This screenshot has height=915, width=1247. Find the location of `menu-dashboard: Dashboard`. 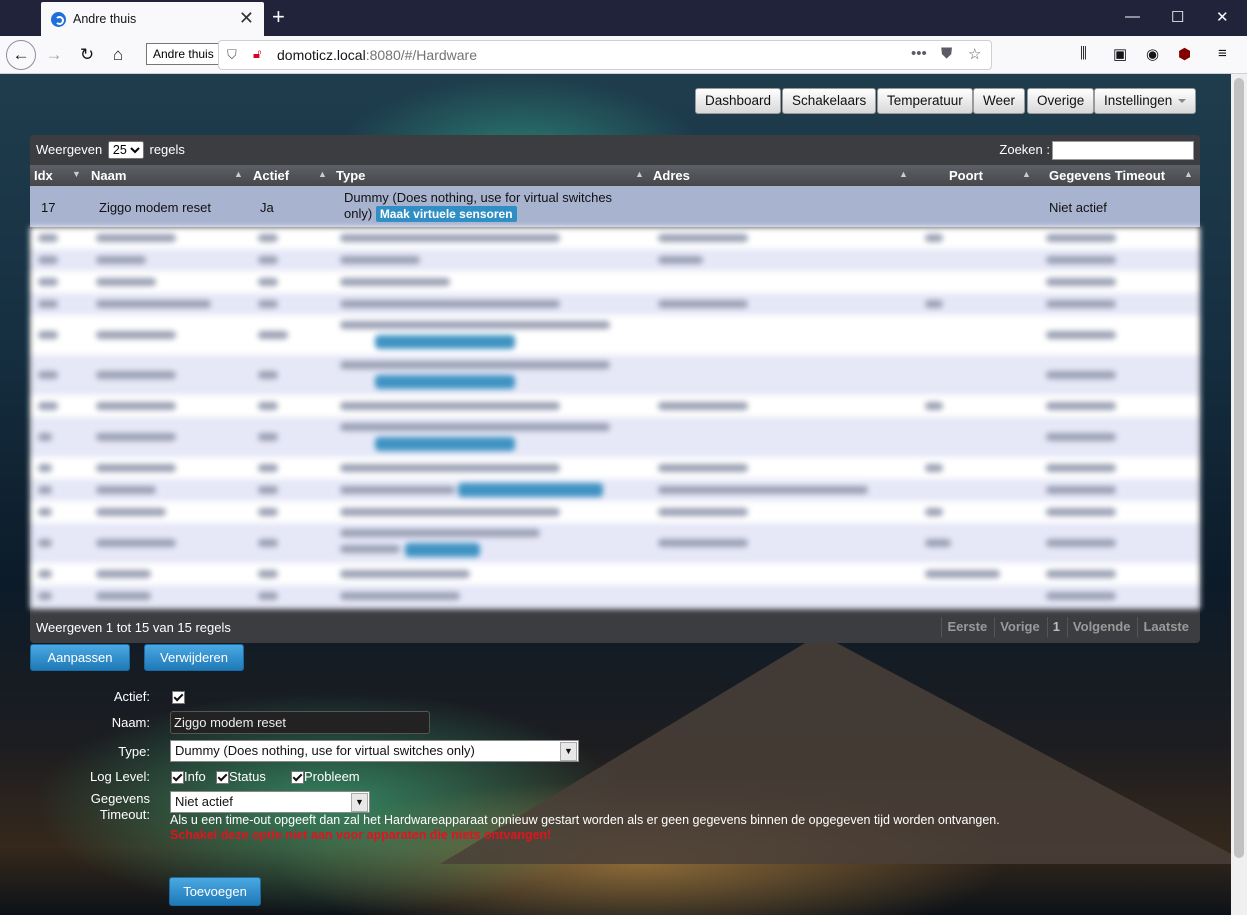

menu-dashboard: Dashboard is located at coordinates (738, 101).